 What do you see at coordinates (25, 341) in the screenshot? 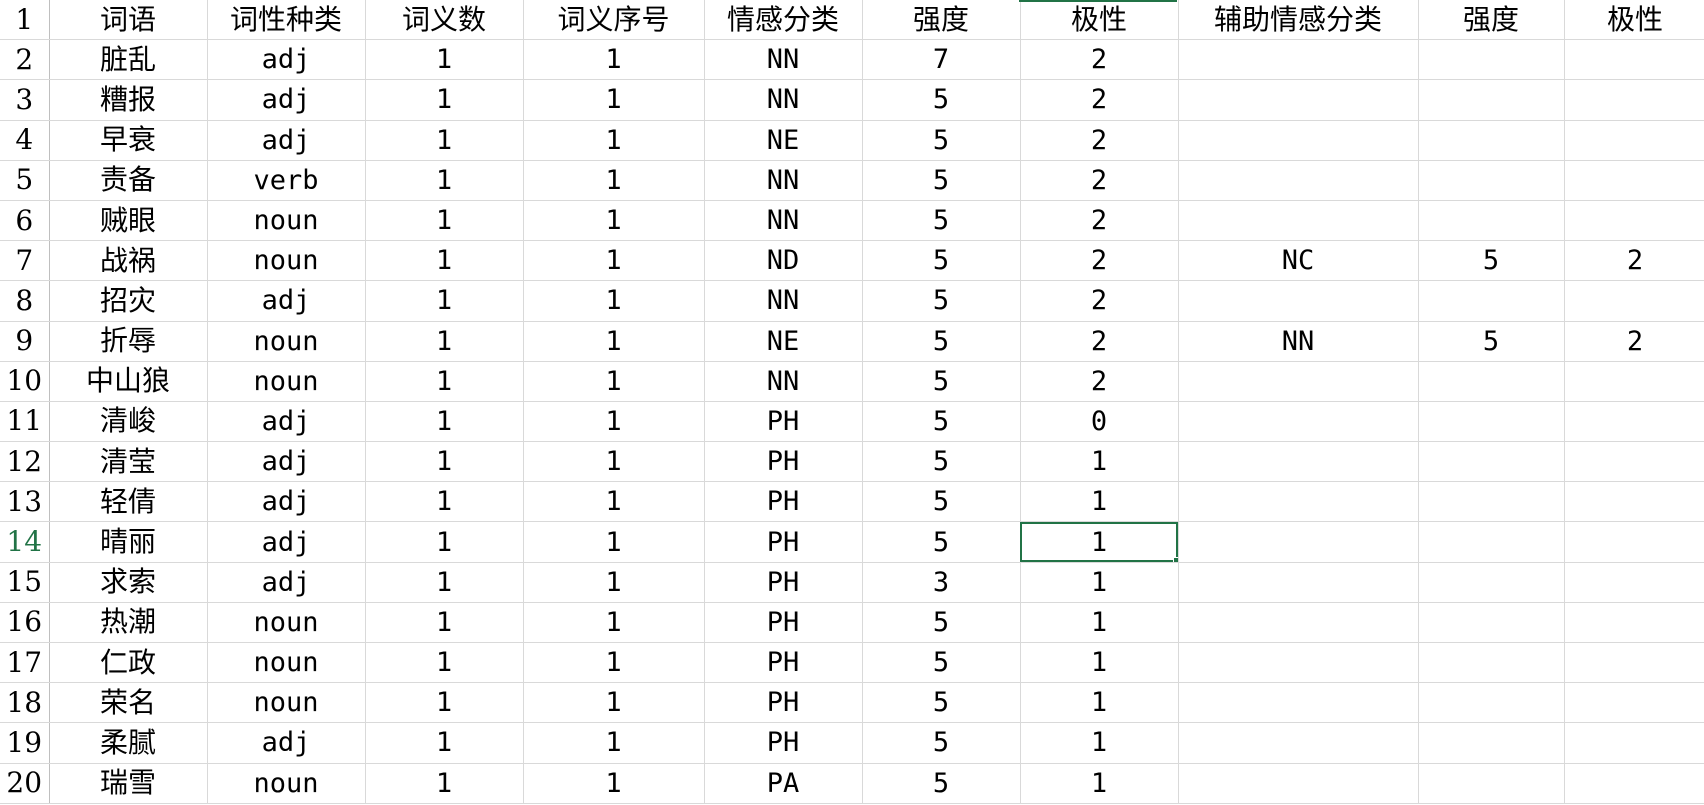
I see `row-header: 9` at bounding box center [25, 341].